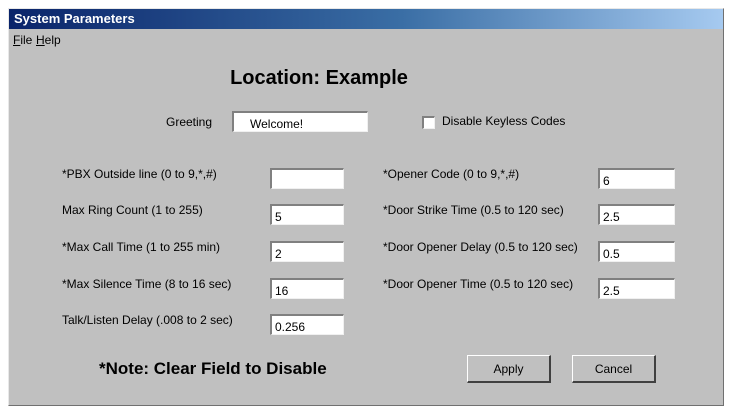  Describe the element at coordinates (319, 78) in the screenshot. I see `location-heading: Location: Example` at that location.